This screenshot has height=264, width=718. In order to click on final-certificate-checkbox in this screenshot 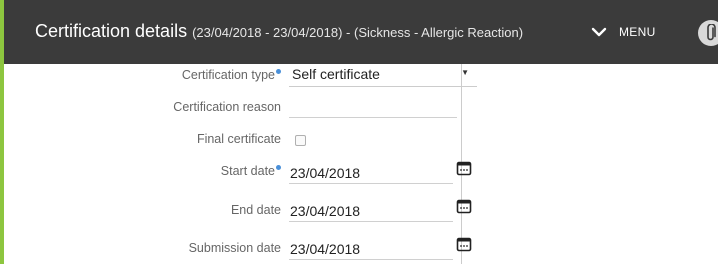, I will do `click(300, 140)`.